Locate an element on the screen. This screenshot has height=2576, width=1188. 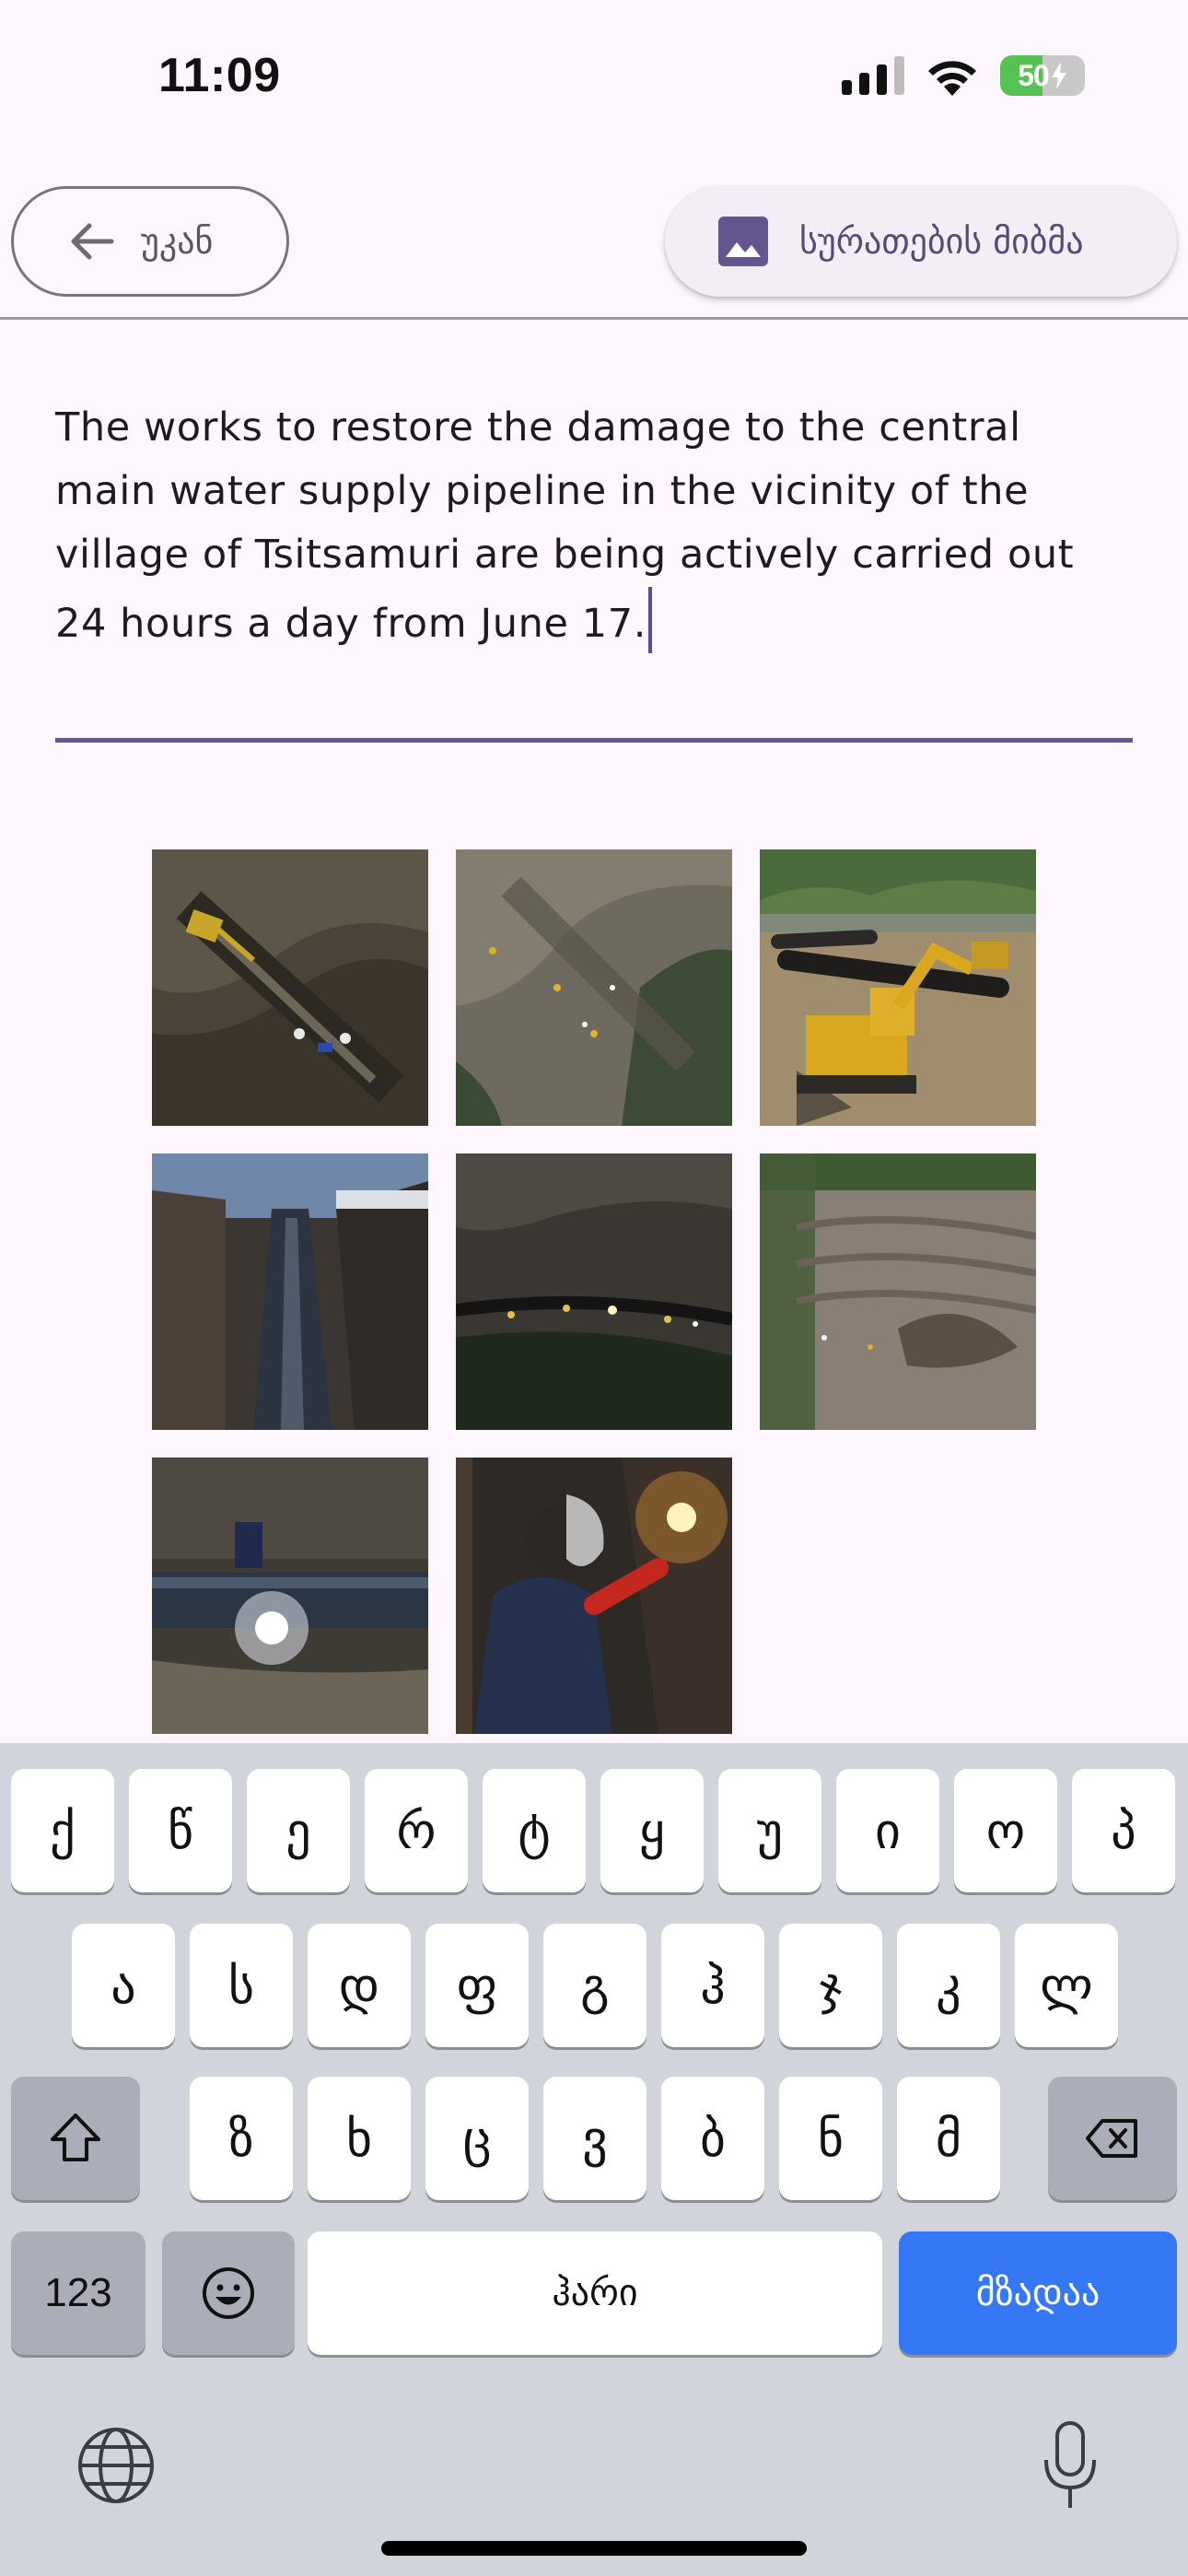
key: დ is located at coordinates (359, 1986).